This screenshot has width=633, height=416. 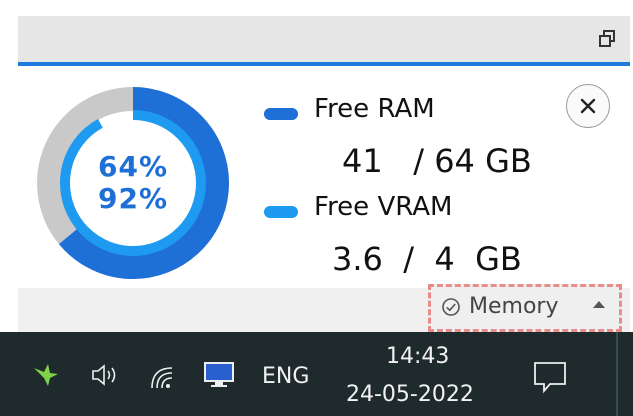 What do you see at coordinates (281, 114) in the screenshot?
I see `ram-swatch` at bounding box center [281, 114].